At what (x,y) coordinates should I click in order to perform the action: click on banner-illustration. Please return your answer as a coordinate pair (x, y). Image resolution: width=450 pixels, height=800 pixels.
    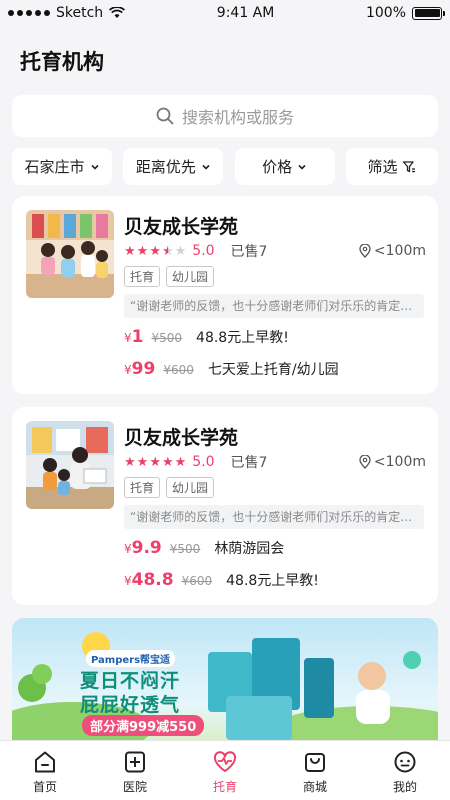
    Looking at the image, I should click on (225, 686).